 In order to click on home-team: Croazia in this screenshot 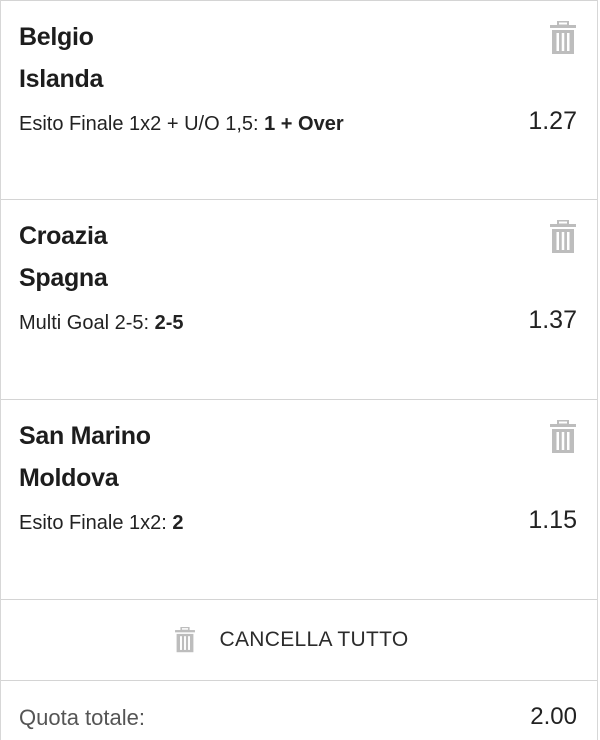, I will do `click(63, 236)`.